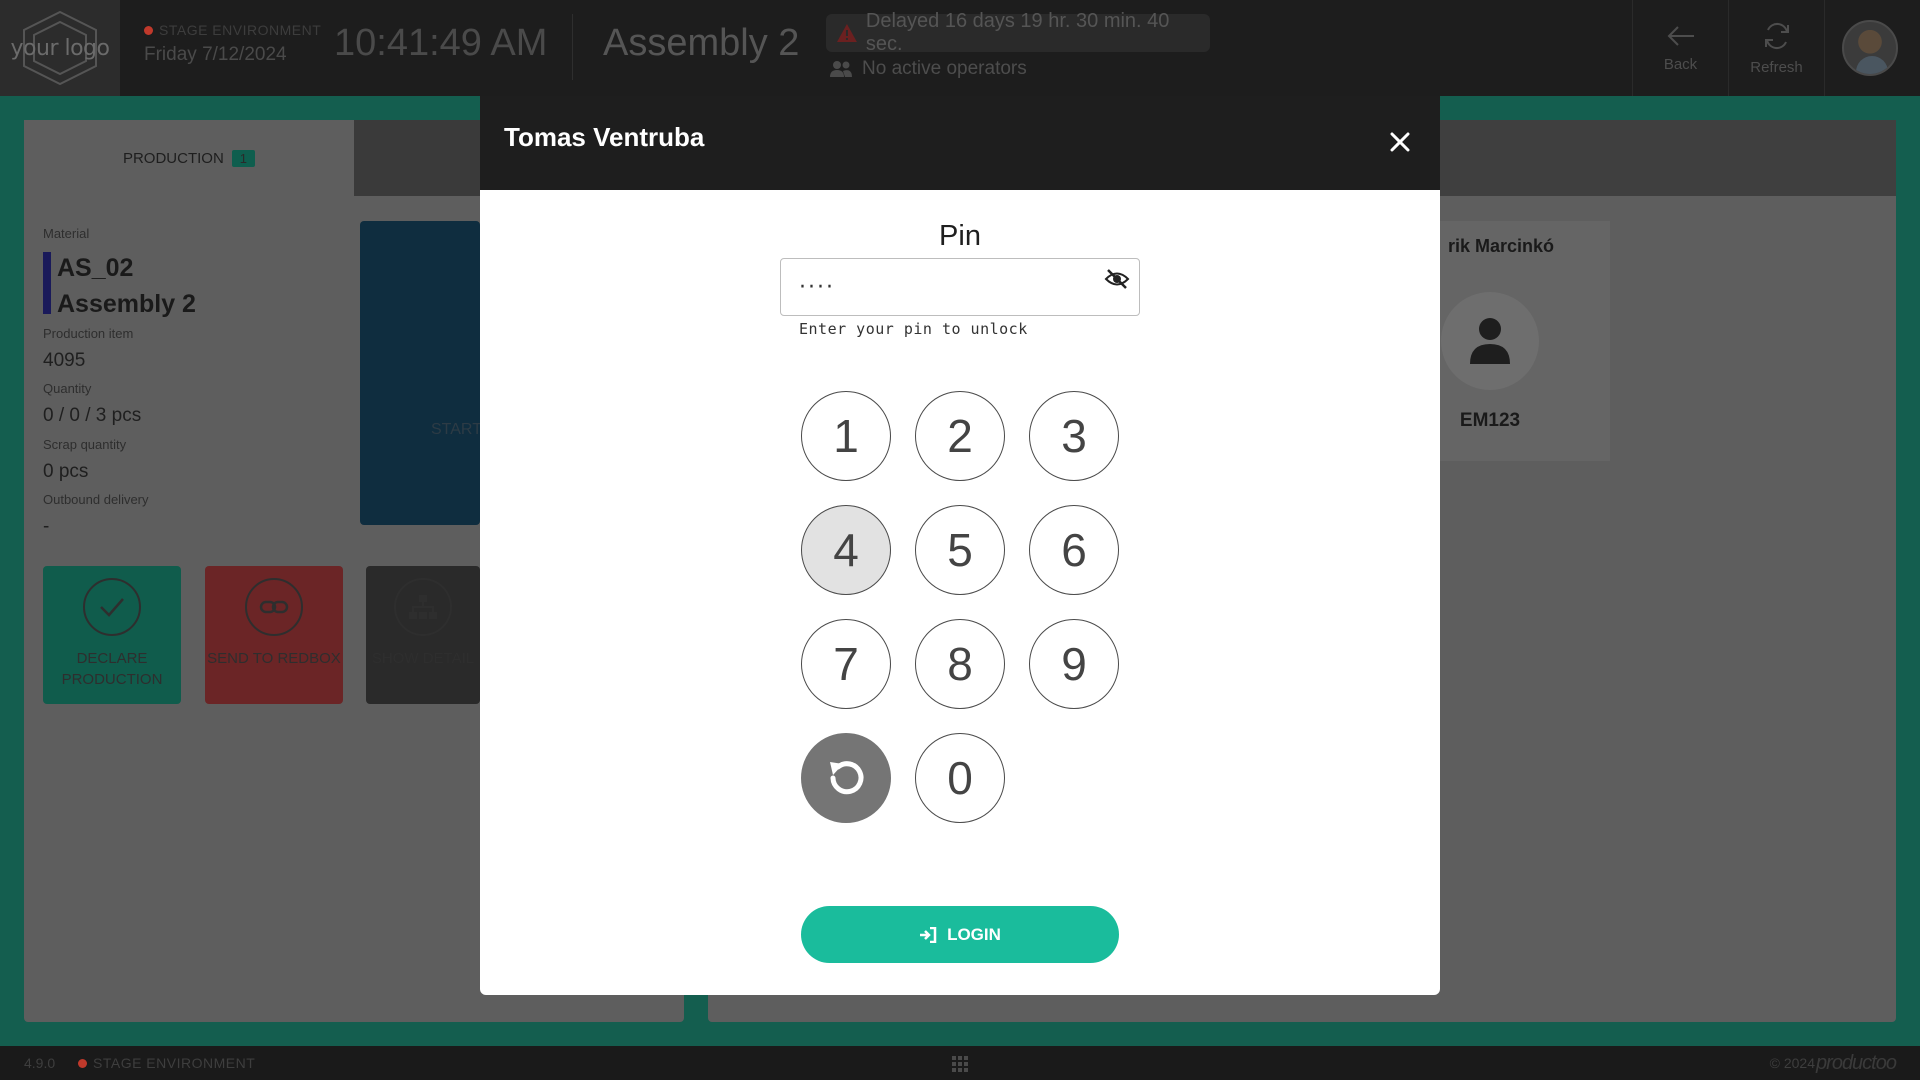 The image size is (1920, 1080). What do you see at coordinates (960, 236) in the screenshot?
I see `pin-label: Pin` at bounding box center [960, 236].